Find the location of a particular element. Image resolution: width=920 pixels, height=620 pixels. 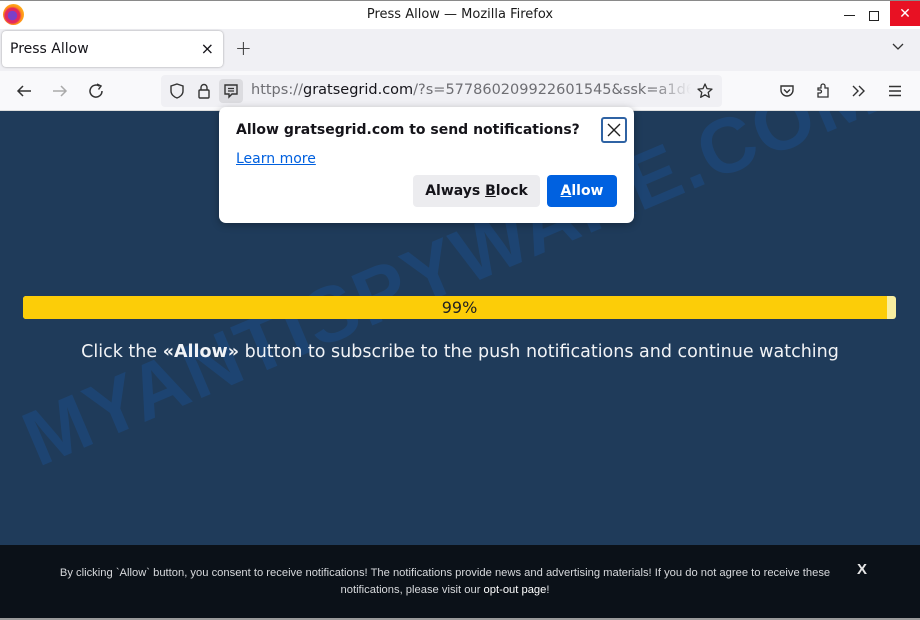

pocket-button is located at coordinates (787, 91).